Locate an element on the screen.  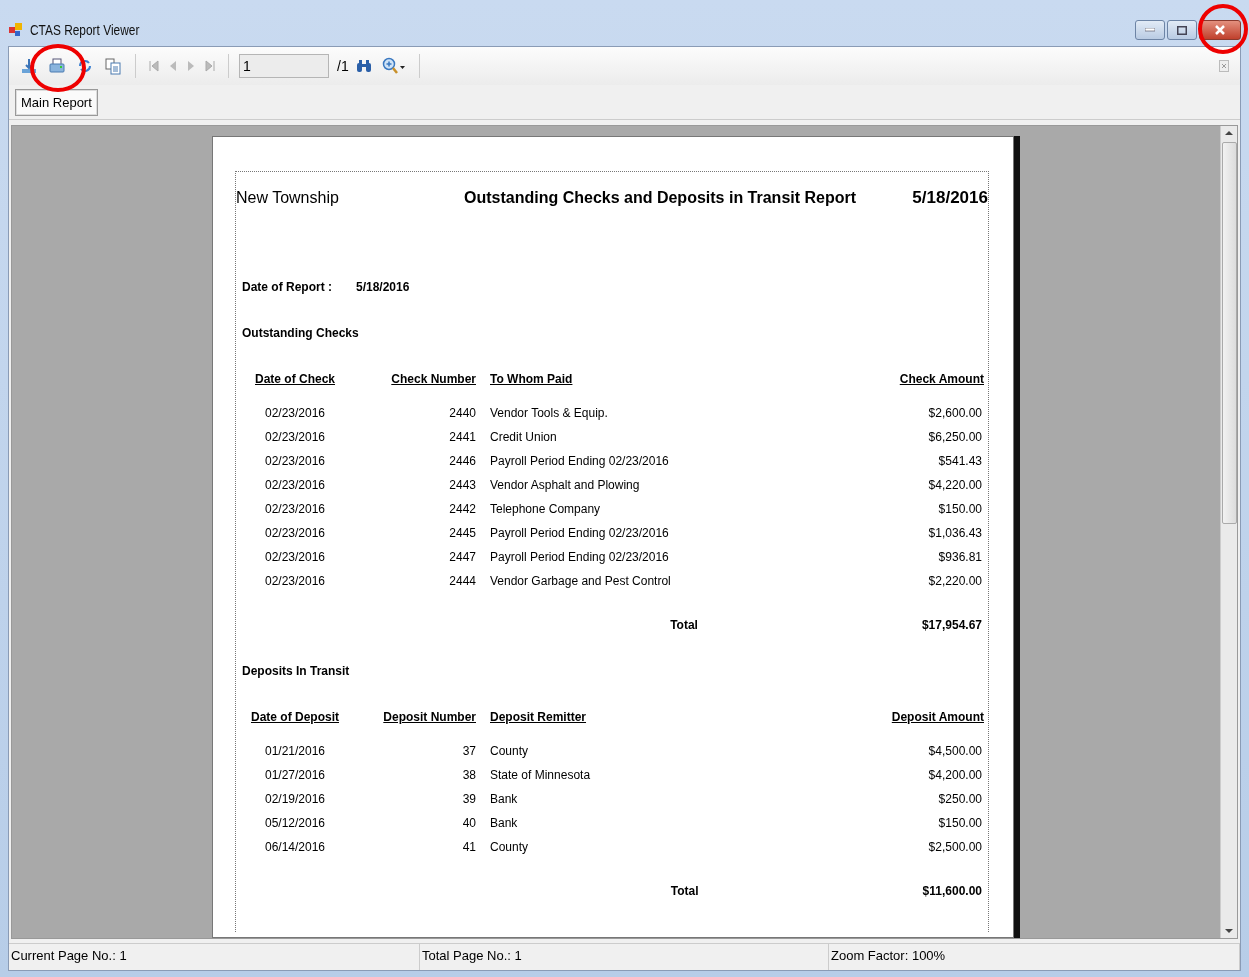
column-header: Deposit Number is located at coordinates (429, 717).